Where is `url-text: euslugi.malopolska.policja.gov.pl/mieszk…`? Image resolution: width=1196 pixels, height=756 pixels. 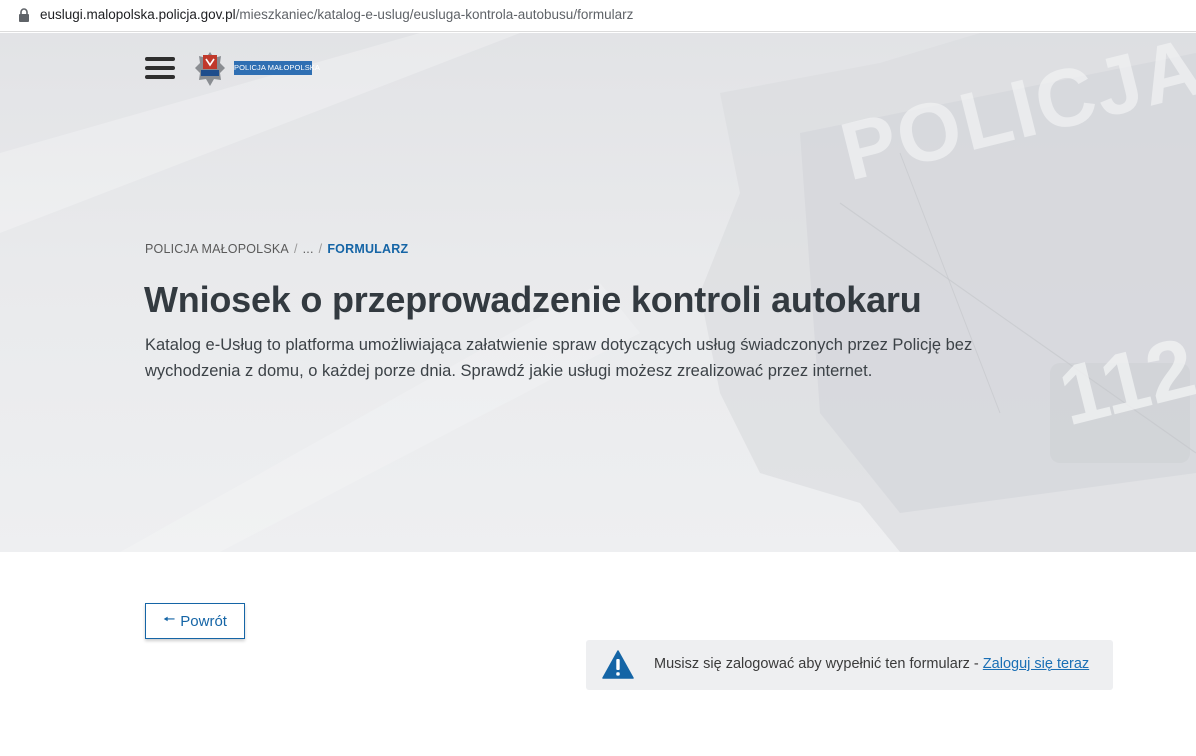 url-text: euslugi.malopolska.policja.gov.pl/mieszk… is located at coordinates (336, 14).